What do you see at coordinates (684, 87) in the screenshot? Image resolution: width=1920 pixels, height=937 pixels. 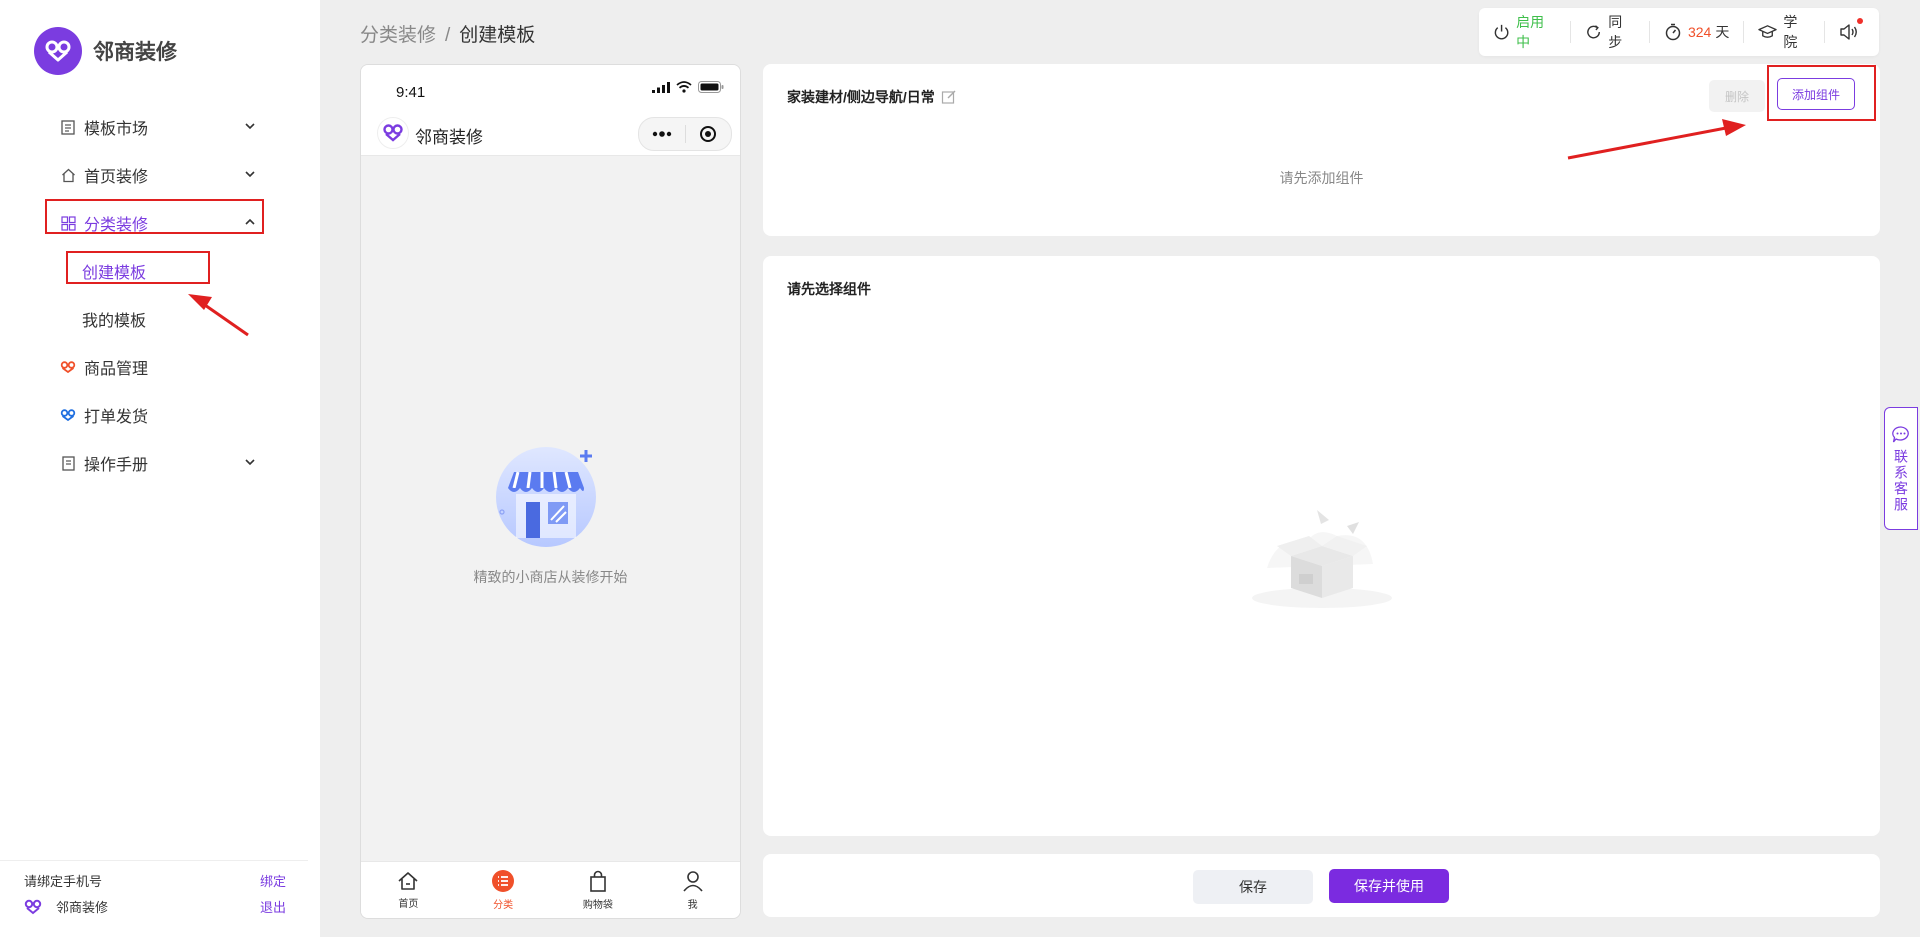 I see `wifi-icon` at bounding box center [684, 87].